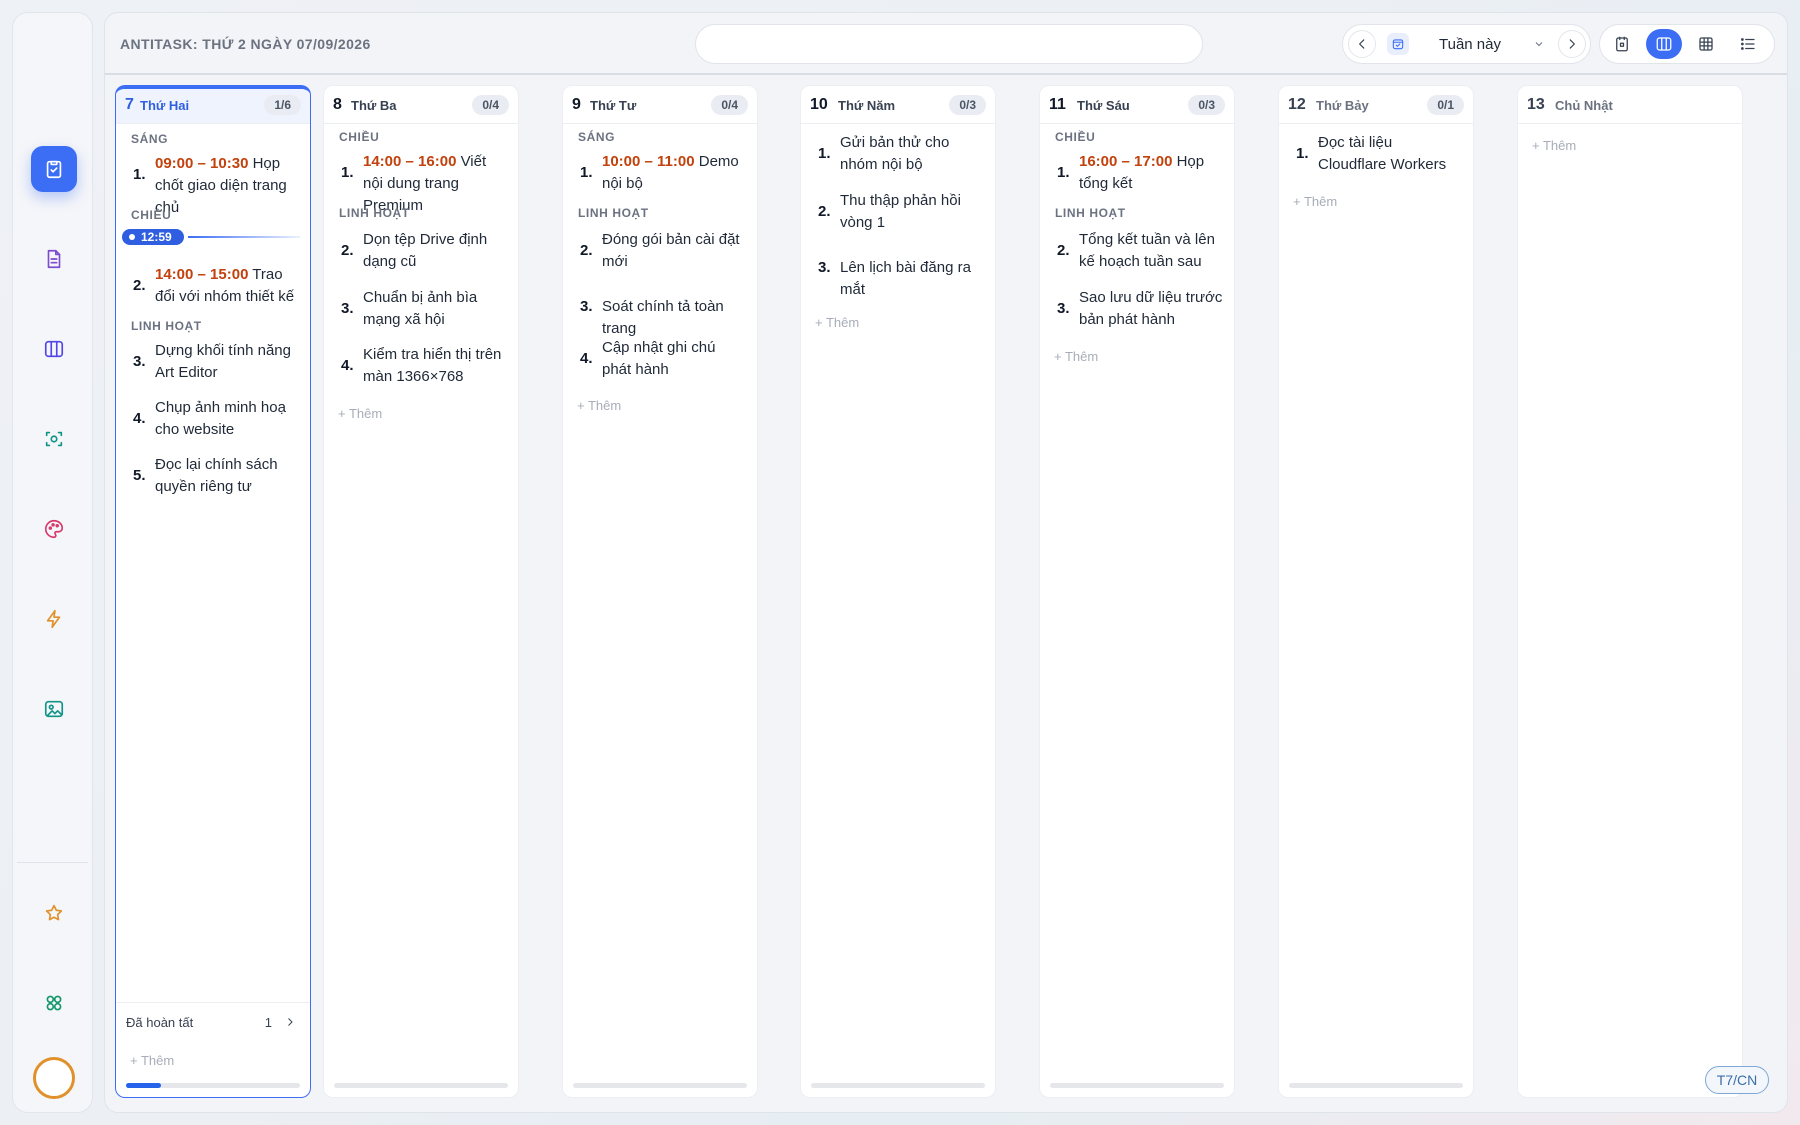 This screenshot has height=1125, width=1800. What do you see at coordinates (1470, 44) in the screenshot?
I see `period-label: Tuần này` at bounding box center [1470, 44].